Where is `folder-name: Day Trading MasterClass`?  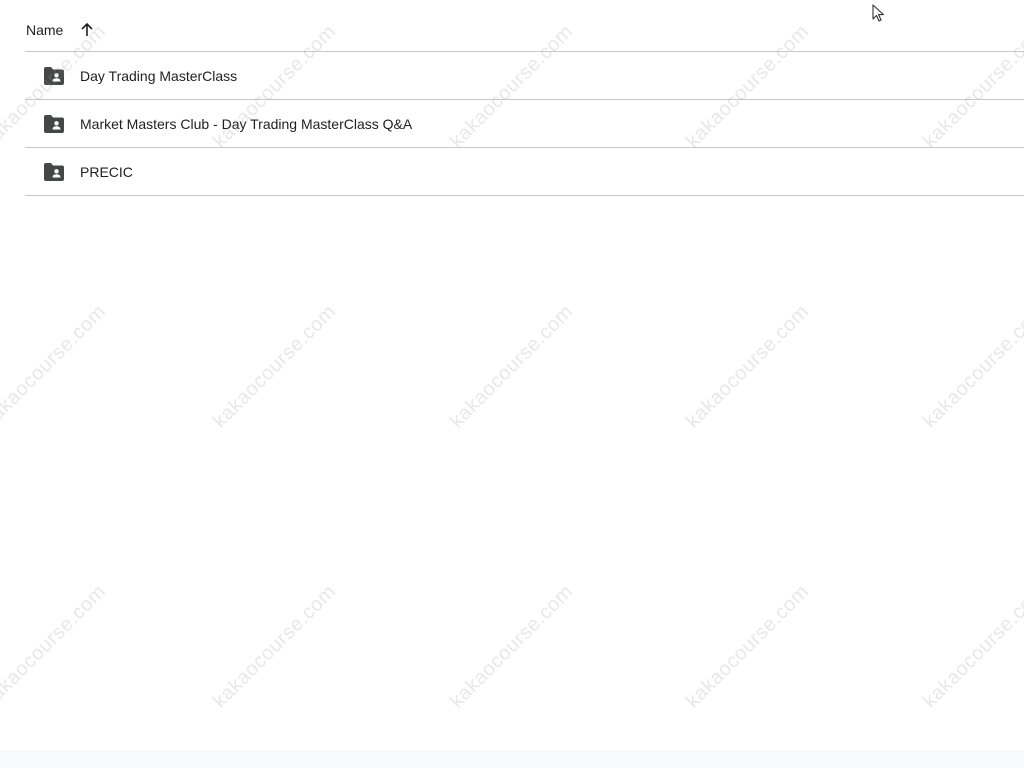 folder-name: Day Trading MasterClass is located at coordinates (159, 75).